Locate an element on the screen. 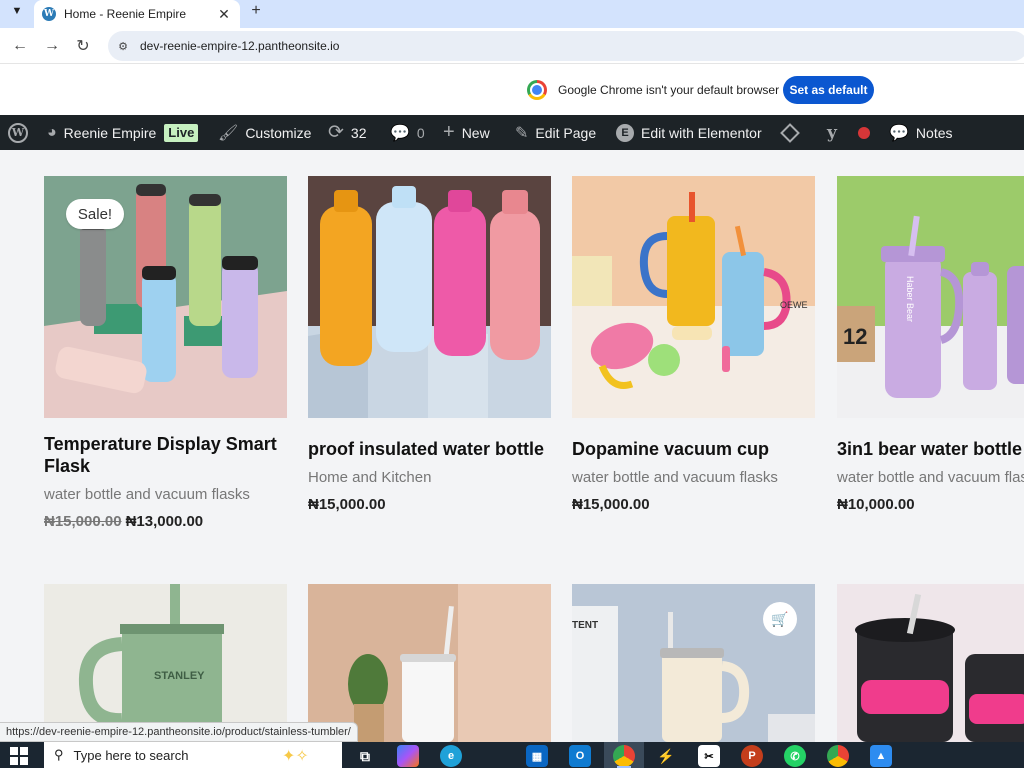 The width and height of the screenshot is (1024, 768). old-price: ₦15,000.00 is located at coordinates (83, 521).